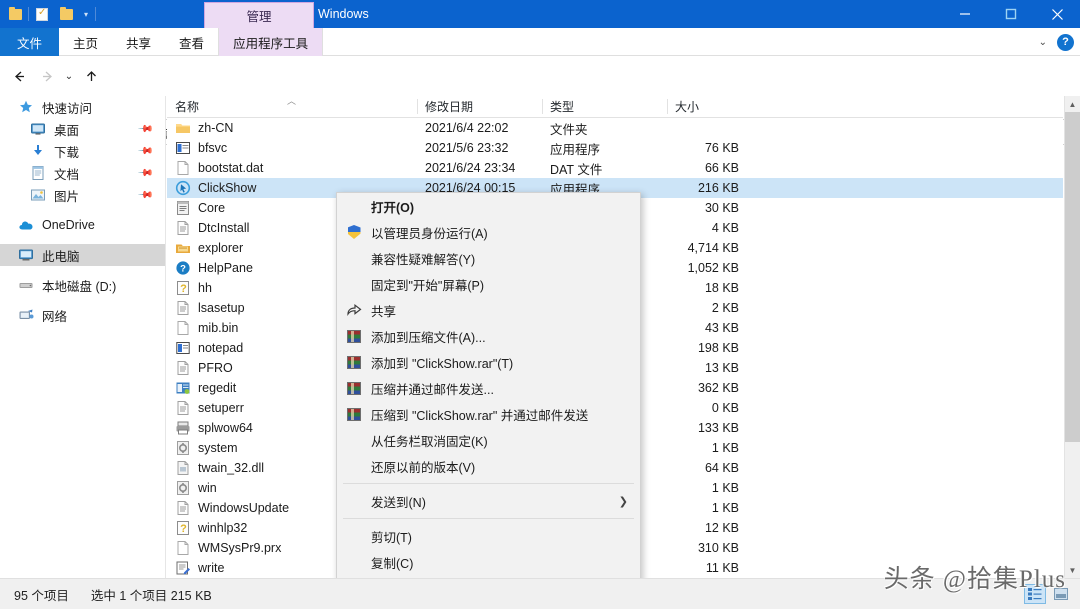 The image size is (1080, 609). I want to click on sidebar-item-1: 桌面 📌, so click(82, 129).